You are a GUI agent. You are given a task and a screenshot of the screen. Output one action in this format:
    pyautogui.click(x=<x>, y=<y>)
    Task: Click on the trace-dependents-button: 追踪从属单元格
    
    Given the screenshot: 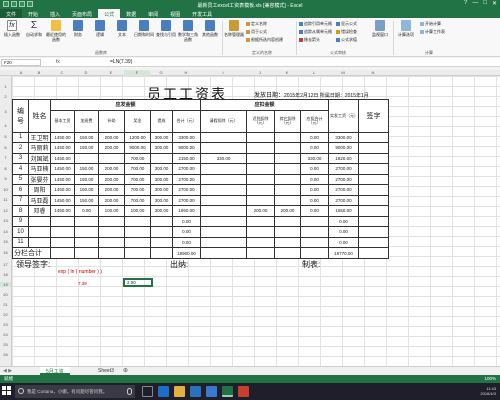 What is the action you would take?
    pyautogui.click(x=315, y=31)
    